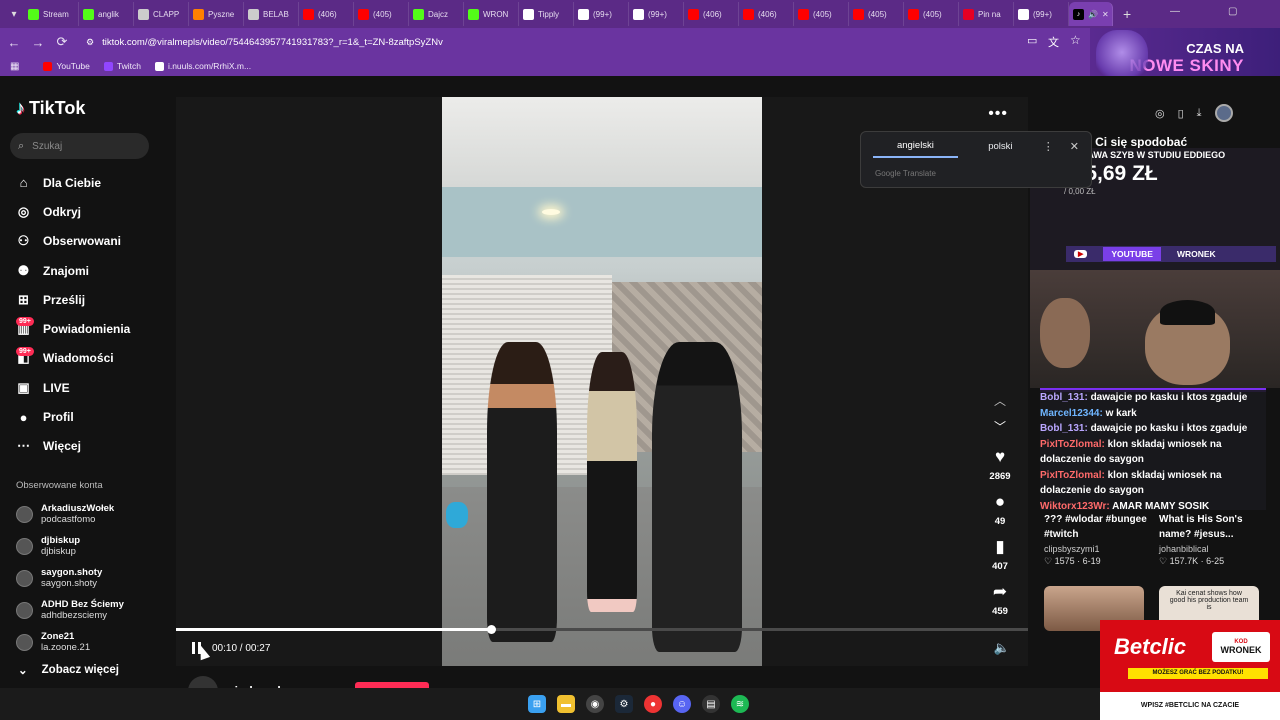 The height and width of the screenshot is (720, 1280). Describe the element at coordinates (436, 14) in the screenshot. I see `browser-tab: Dajcz` at that location.